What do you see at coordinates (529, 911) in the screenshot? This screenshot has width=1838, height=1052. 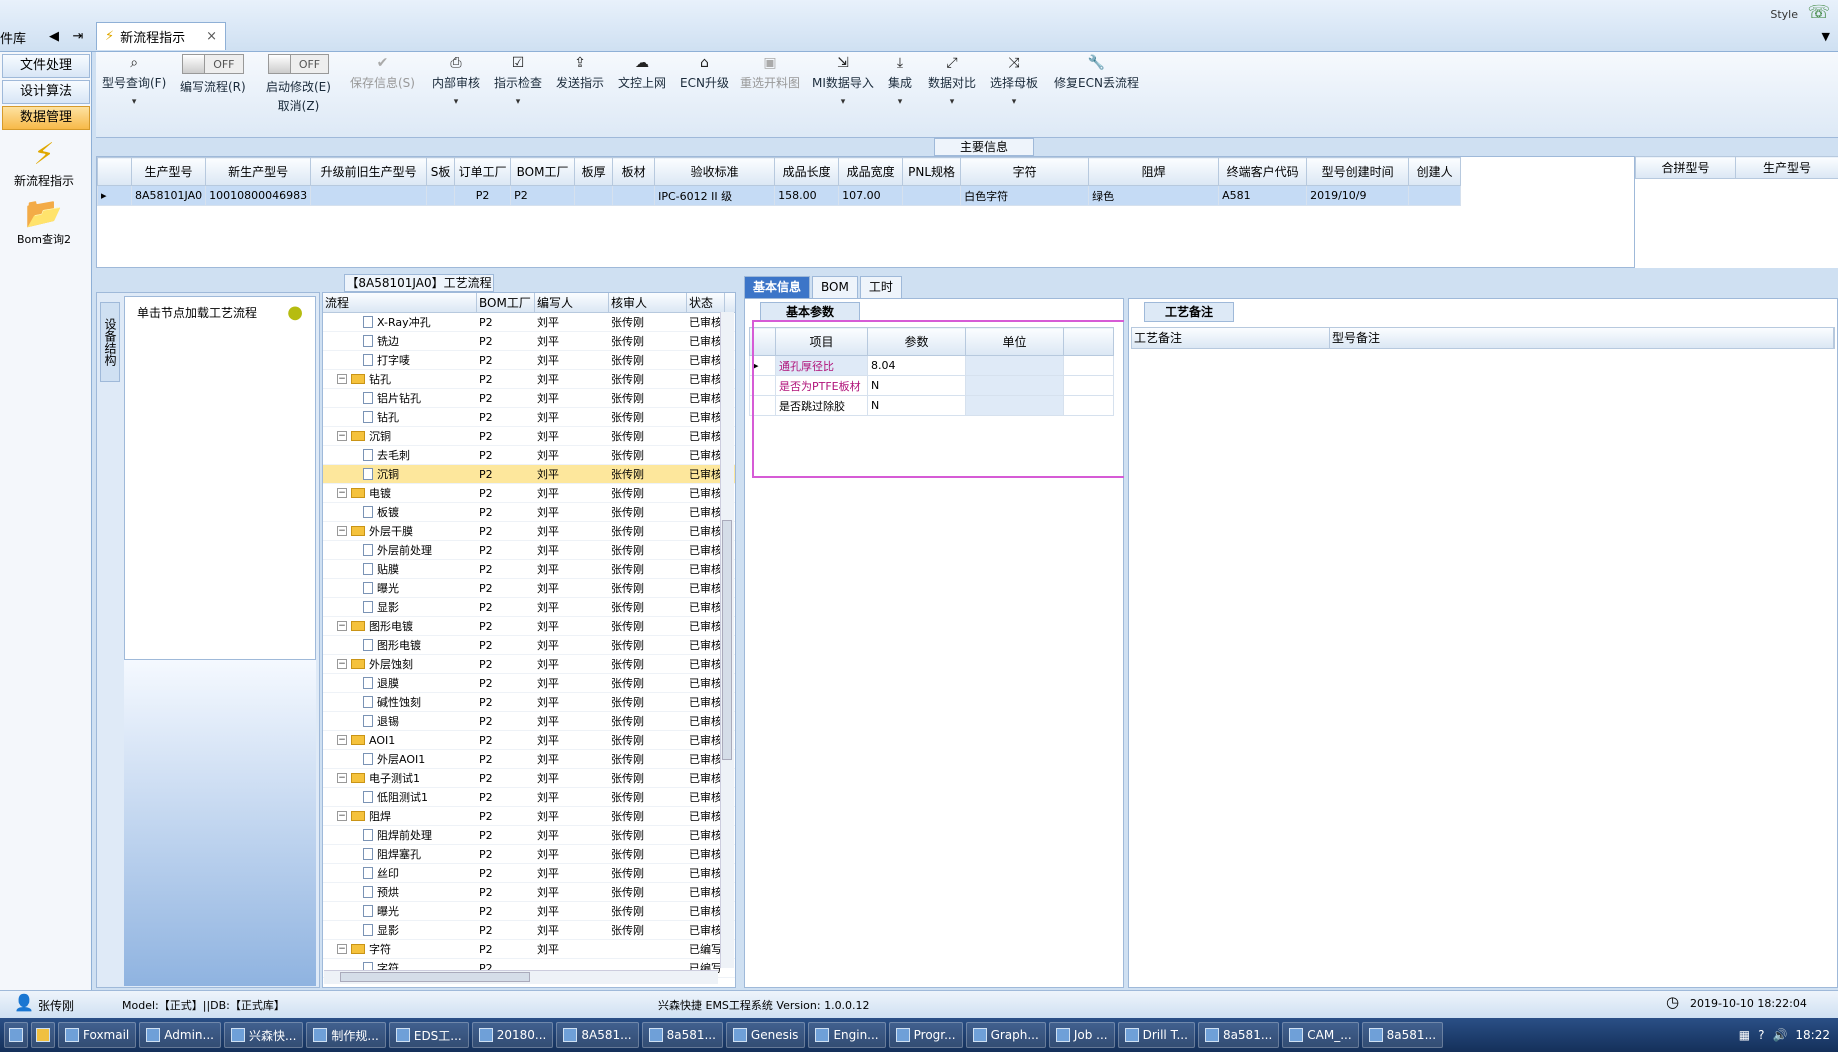 I see `table-row: 曝光 P2 刘平 张传刚 已审核` at bounding box center [529, 911].